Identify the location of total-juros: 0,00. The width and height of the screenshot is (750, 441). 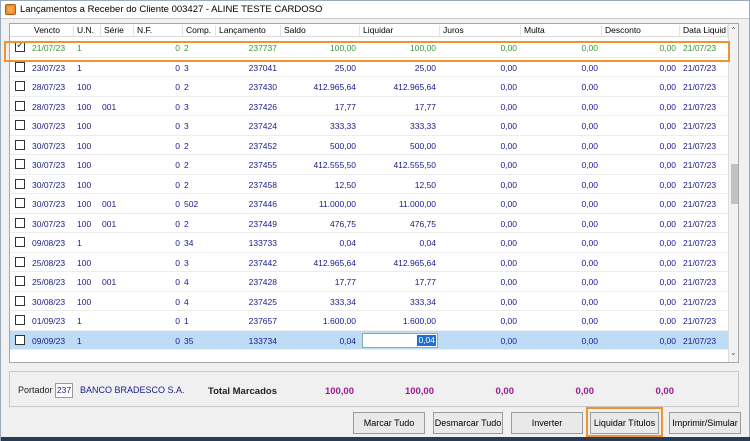
(505, 391).